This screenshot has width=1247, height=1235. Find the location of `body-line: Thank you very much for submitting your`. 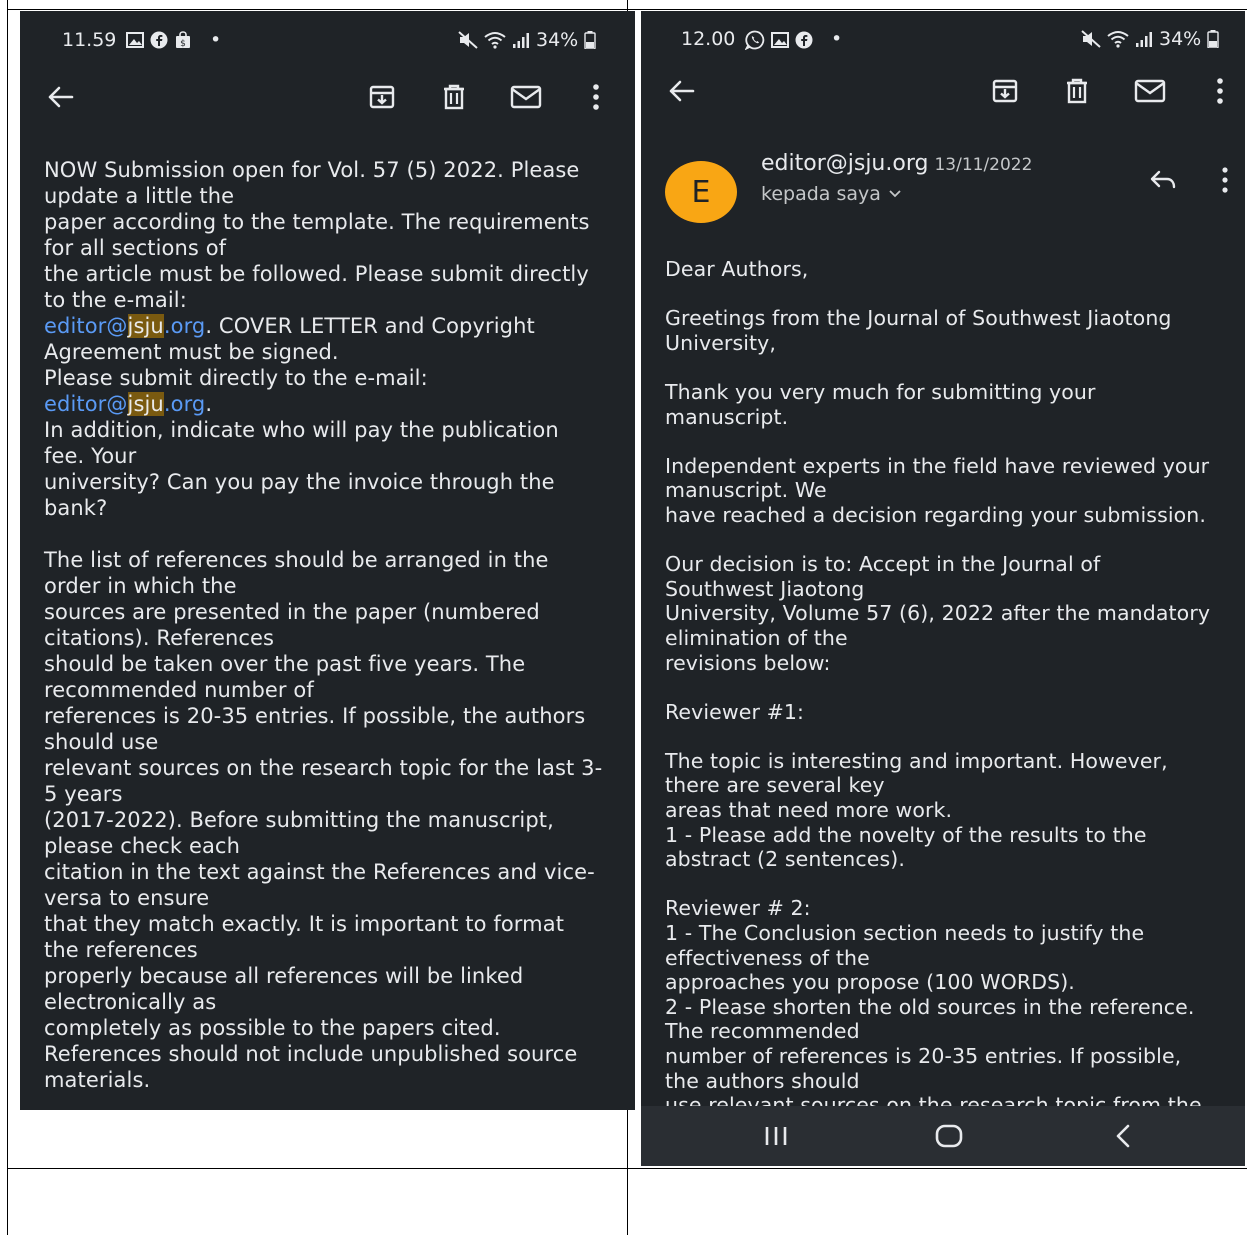

body-line: Thank you very much for submitting your is located at coordinates (880, 391).